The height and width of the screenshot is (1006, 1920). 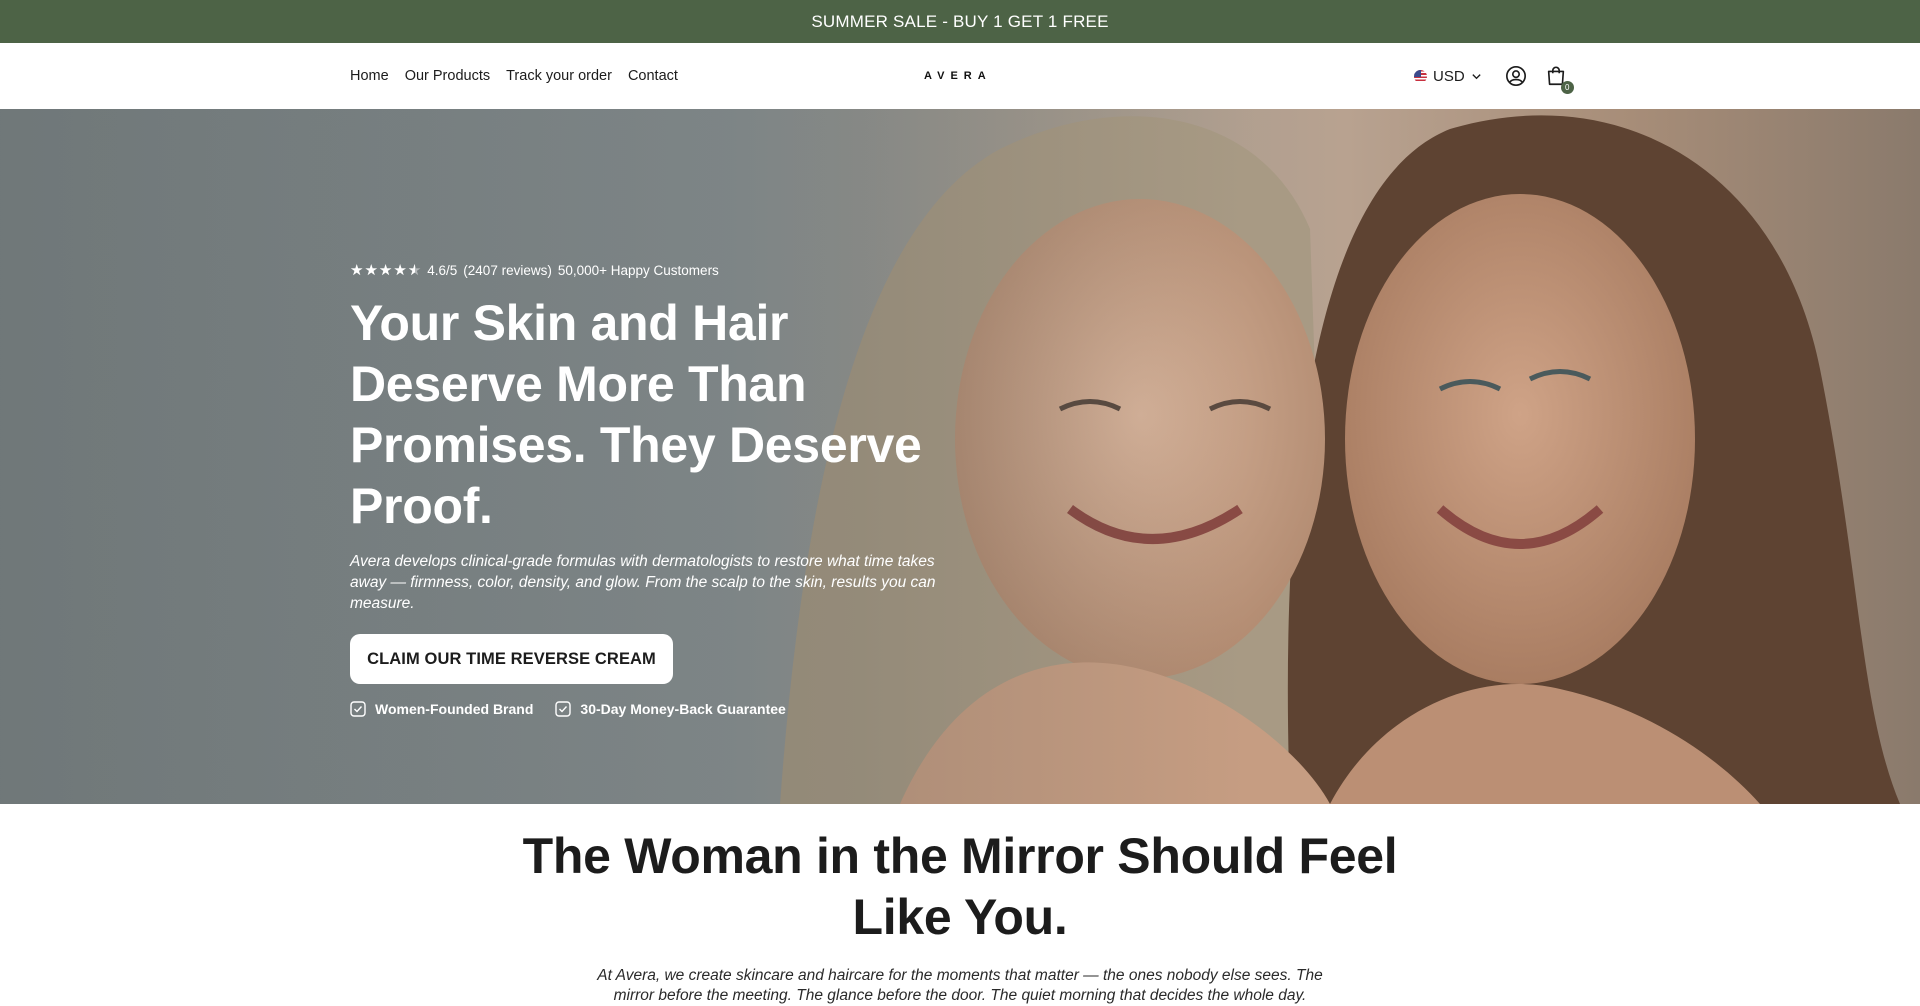 I want to click on account-icon, so click(x=1516, y=76).